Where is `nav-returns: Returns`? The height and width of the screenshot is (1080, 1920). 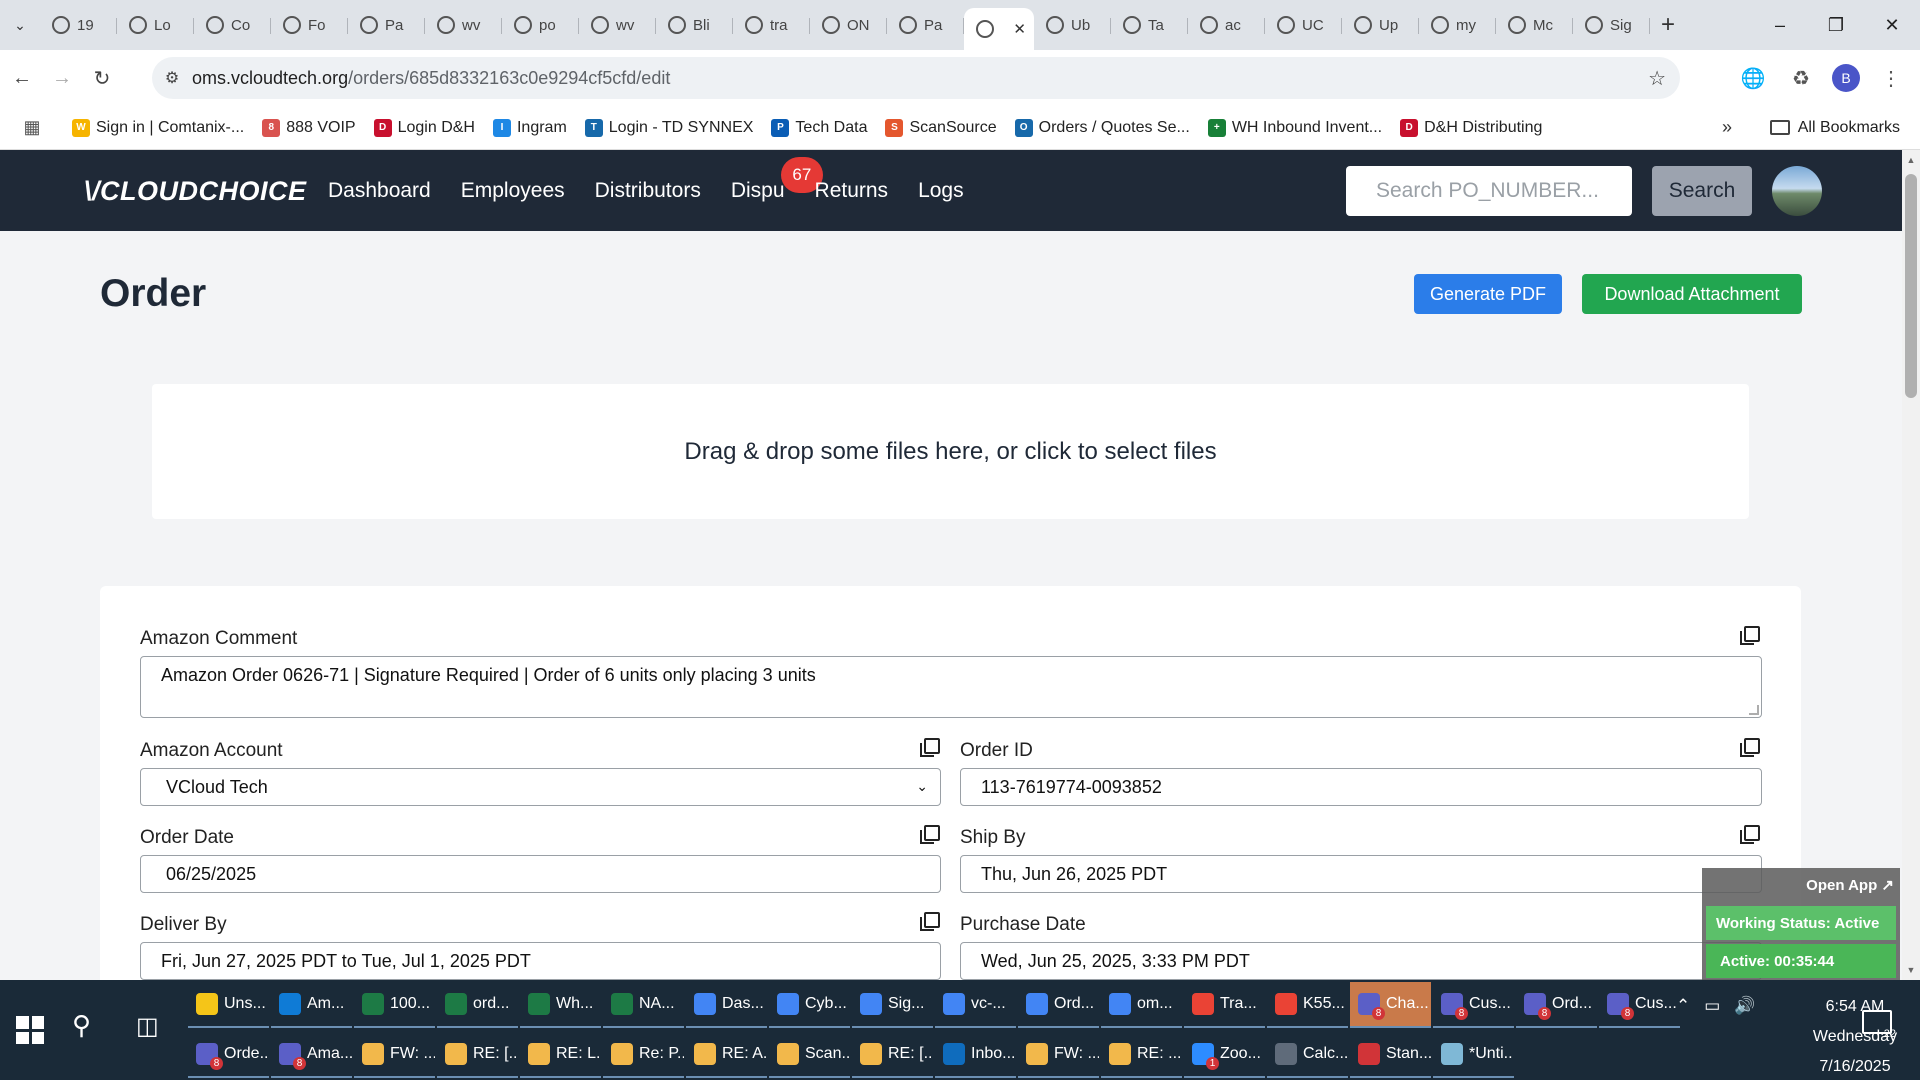 nav-returns: Returns is located at coordinates (852, 191).